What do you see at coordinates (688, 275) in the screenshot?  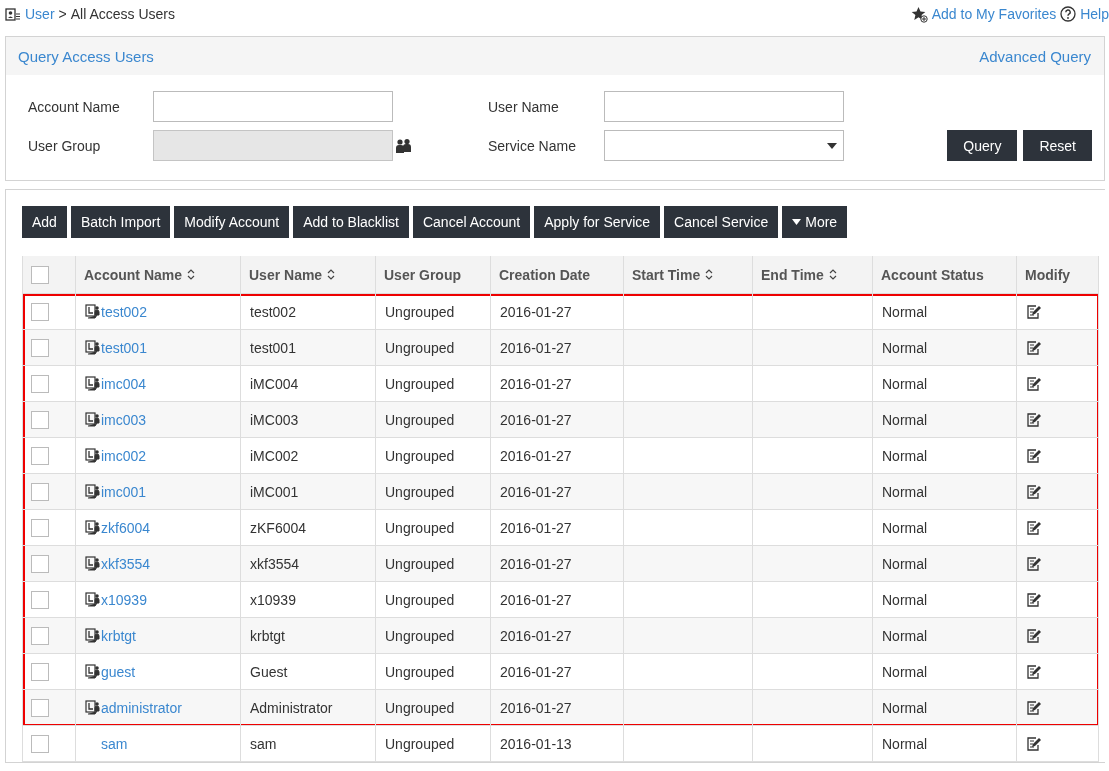 I see `column-header: Start Time` at bounding box center [688, 275].